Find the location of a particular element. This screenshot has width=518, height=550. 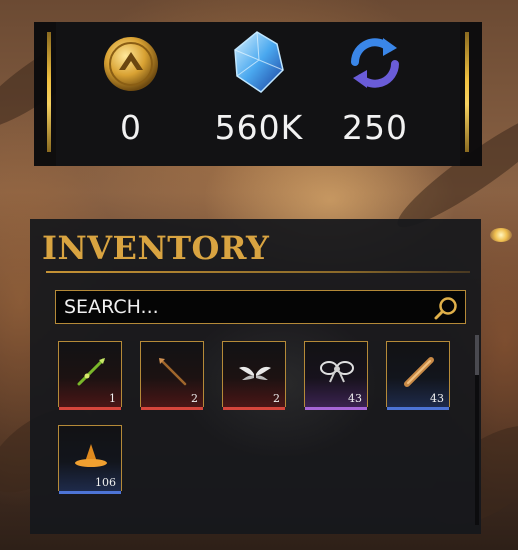

white-wings-icon is located at coordinates (255, 373).